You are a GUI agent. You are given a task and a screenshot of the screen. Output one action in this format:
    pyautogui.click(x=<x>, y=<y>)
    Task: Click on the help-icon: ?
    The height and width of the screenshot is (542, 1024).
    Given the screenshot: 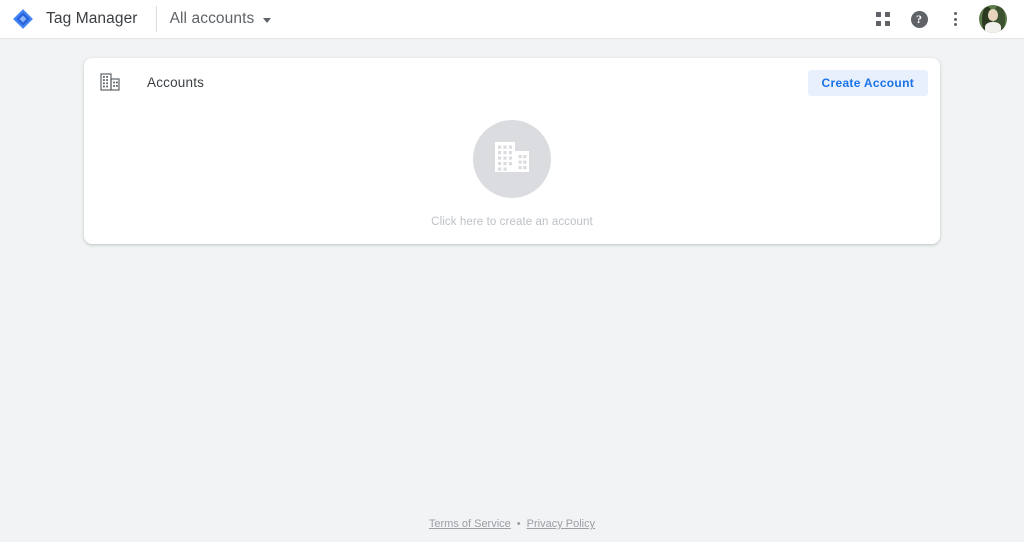 What is the action you would take?
    pyautogui.click(x=919, y=19)
    